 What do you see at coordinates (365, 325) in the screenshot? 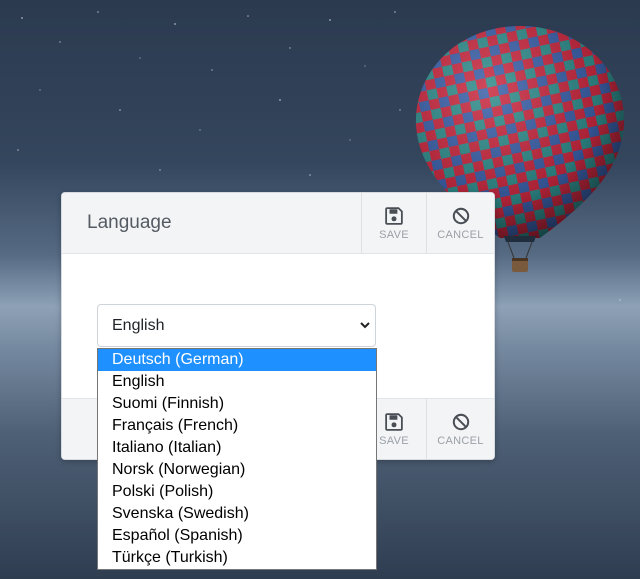
I see `chevron-down-icon` at bounding box center [365, 325].